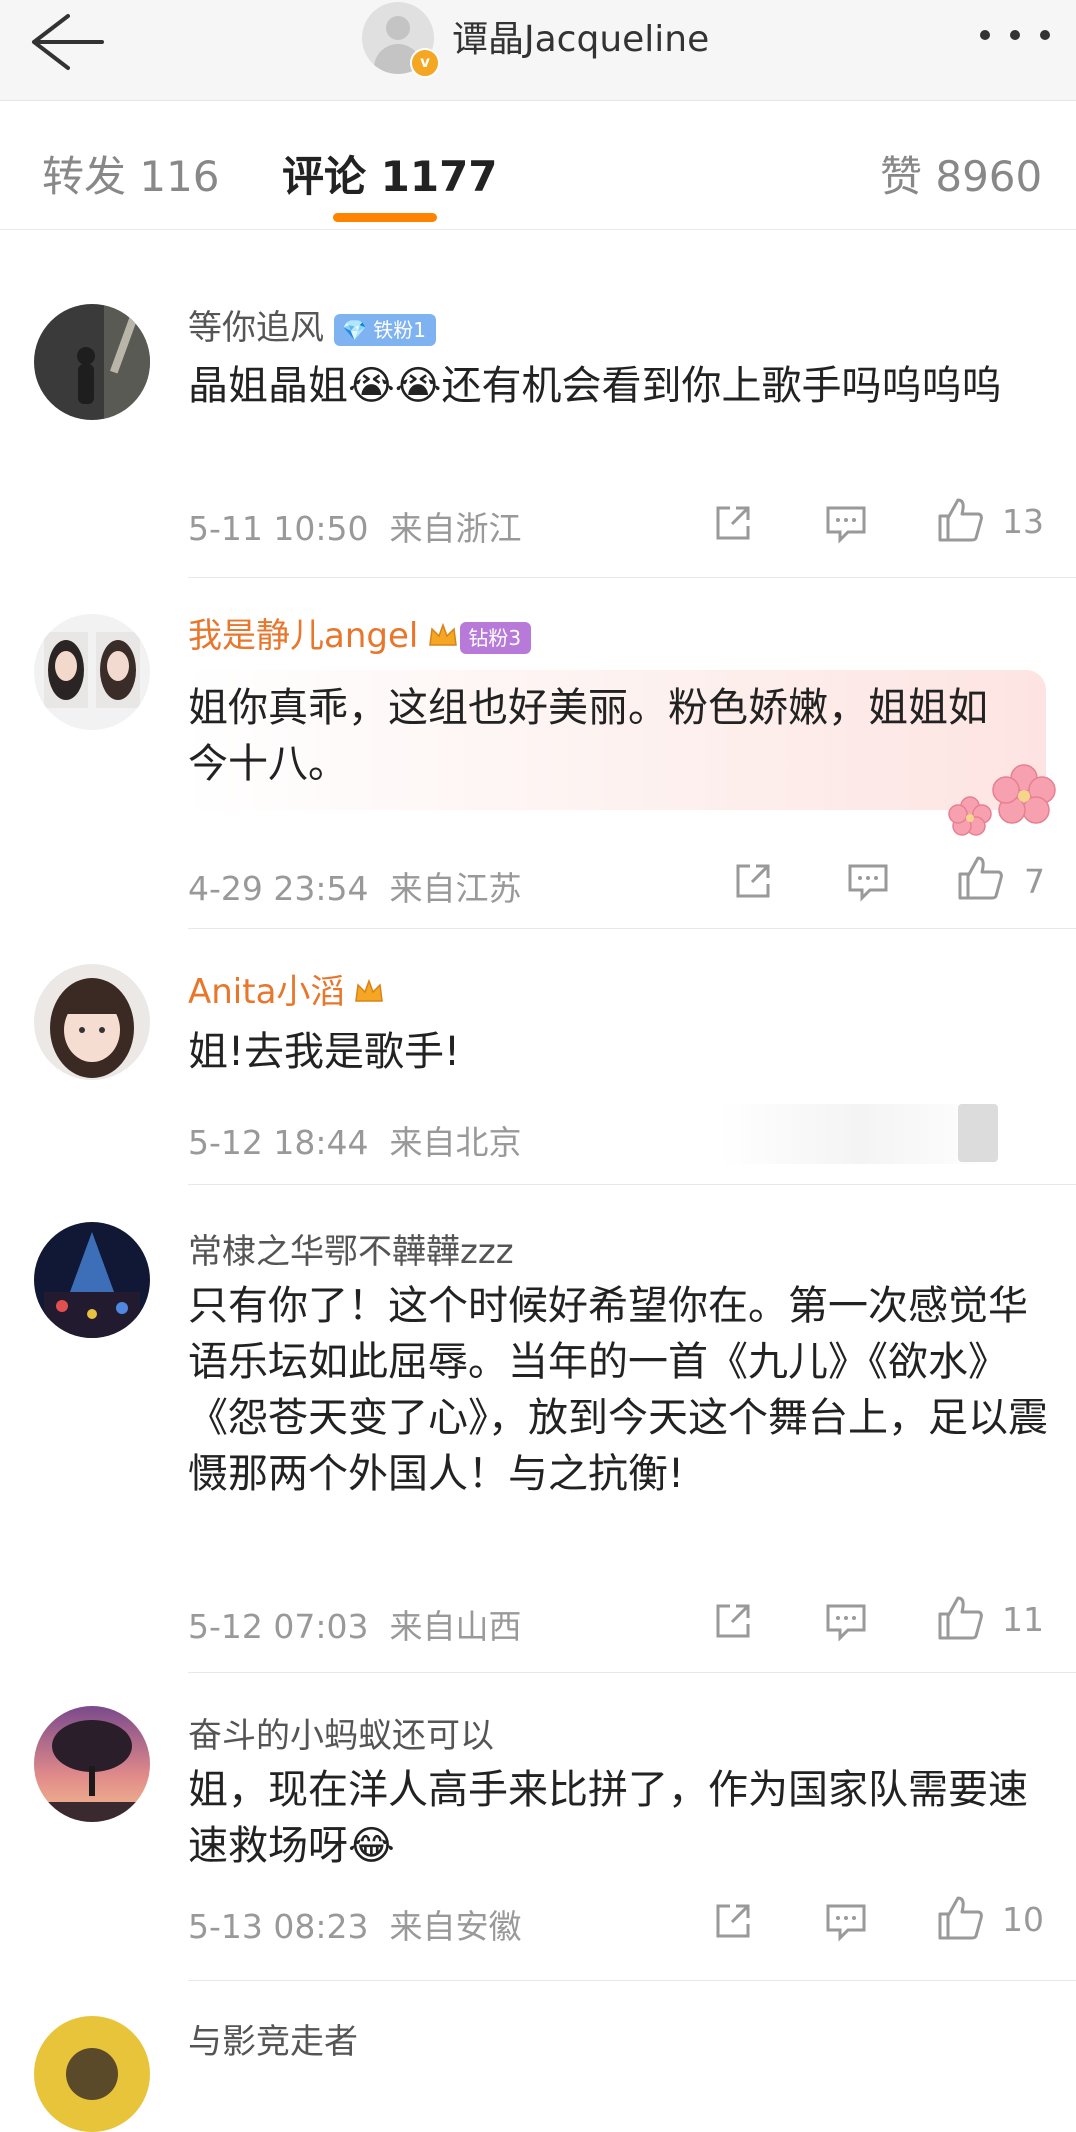  I want to click on tab-reposts: 转发 116, so click(131, 173).